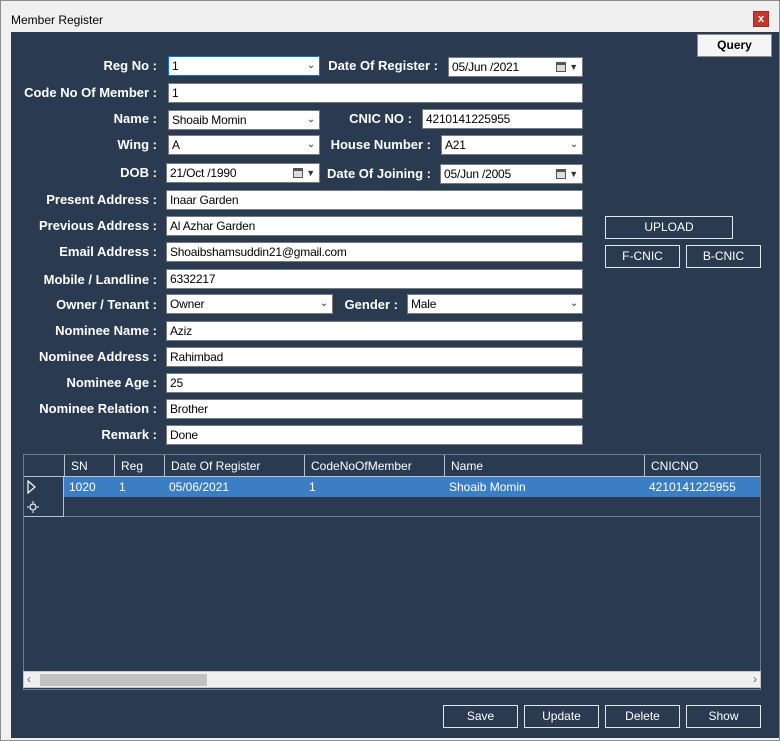 The width and height of the screenshot is (780, 741). I want to click on nominee-address-label: Nominee Address :, so click(98, 356).